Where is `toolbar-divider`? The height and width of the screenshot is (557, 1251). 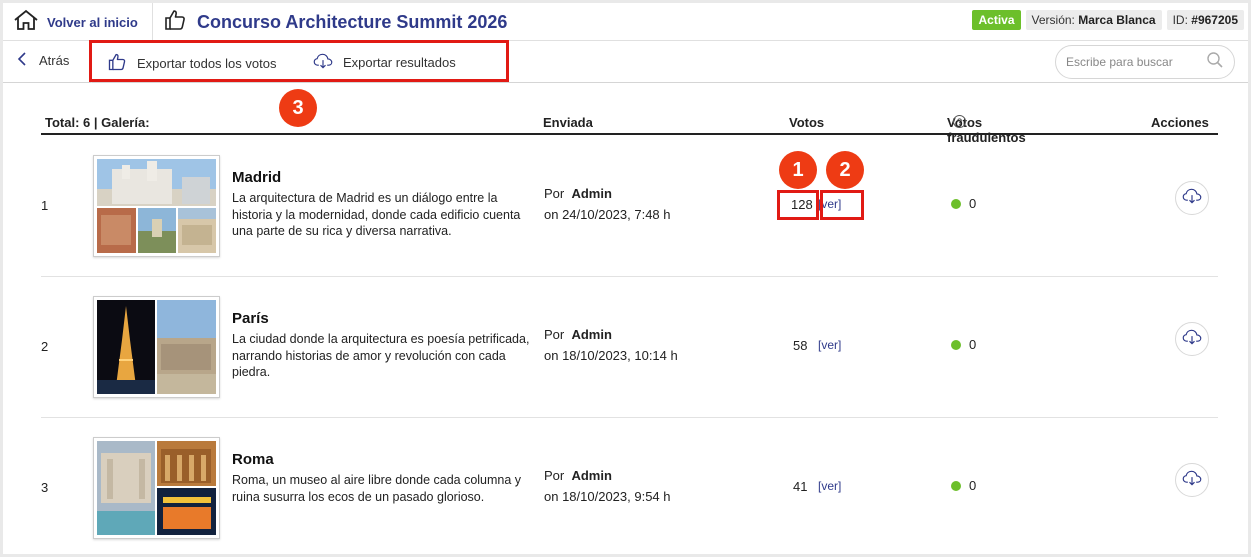 toolbar-divider is located at coordinates (91, 62).